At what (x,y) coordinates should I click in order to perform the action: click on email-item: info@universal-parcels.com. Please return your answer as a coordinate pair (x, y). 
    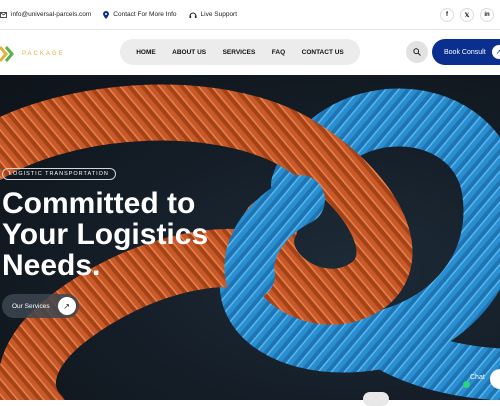
    Looking at the image, I should click on (45, 14).